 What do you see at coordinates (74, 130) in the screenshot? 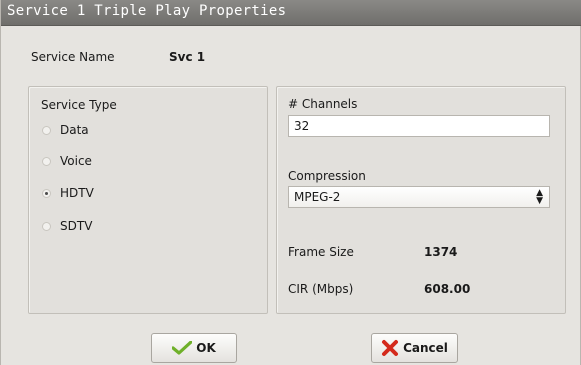
I see `radio-label-data: Data` at bounding box center [74, 130].